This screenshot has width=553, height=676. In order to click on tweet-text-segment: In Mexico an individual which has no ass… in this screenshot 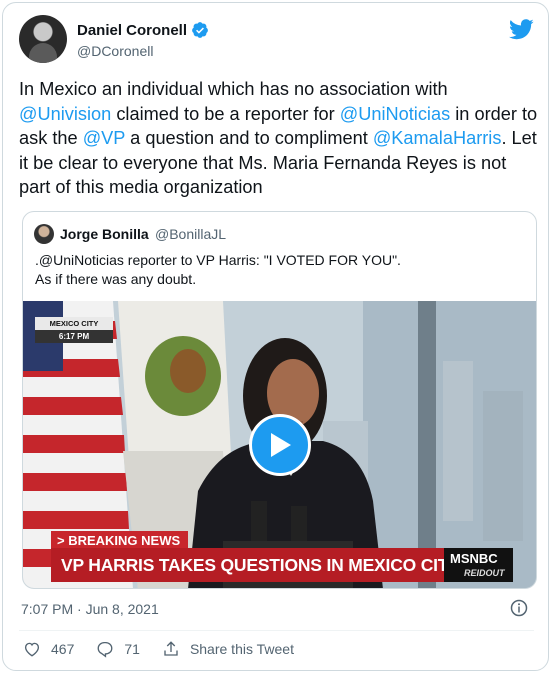, I will do `click(233, 89)`.